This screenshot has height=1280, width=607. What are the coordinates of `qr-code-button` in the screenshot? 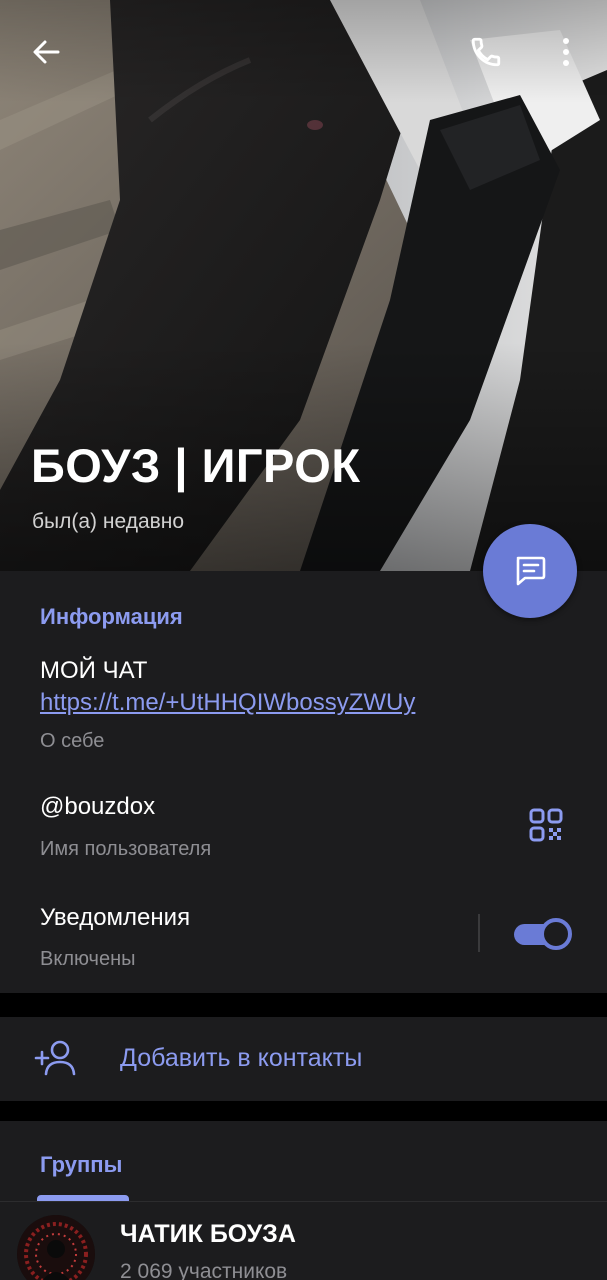 It's located at (546, 825).